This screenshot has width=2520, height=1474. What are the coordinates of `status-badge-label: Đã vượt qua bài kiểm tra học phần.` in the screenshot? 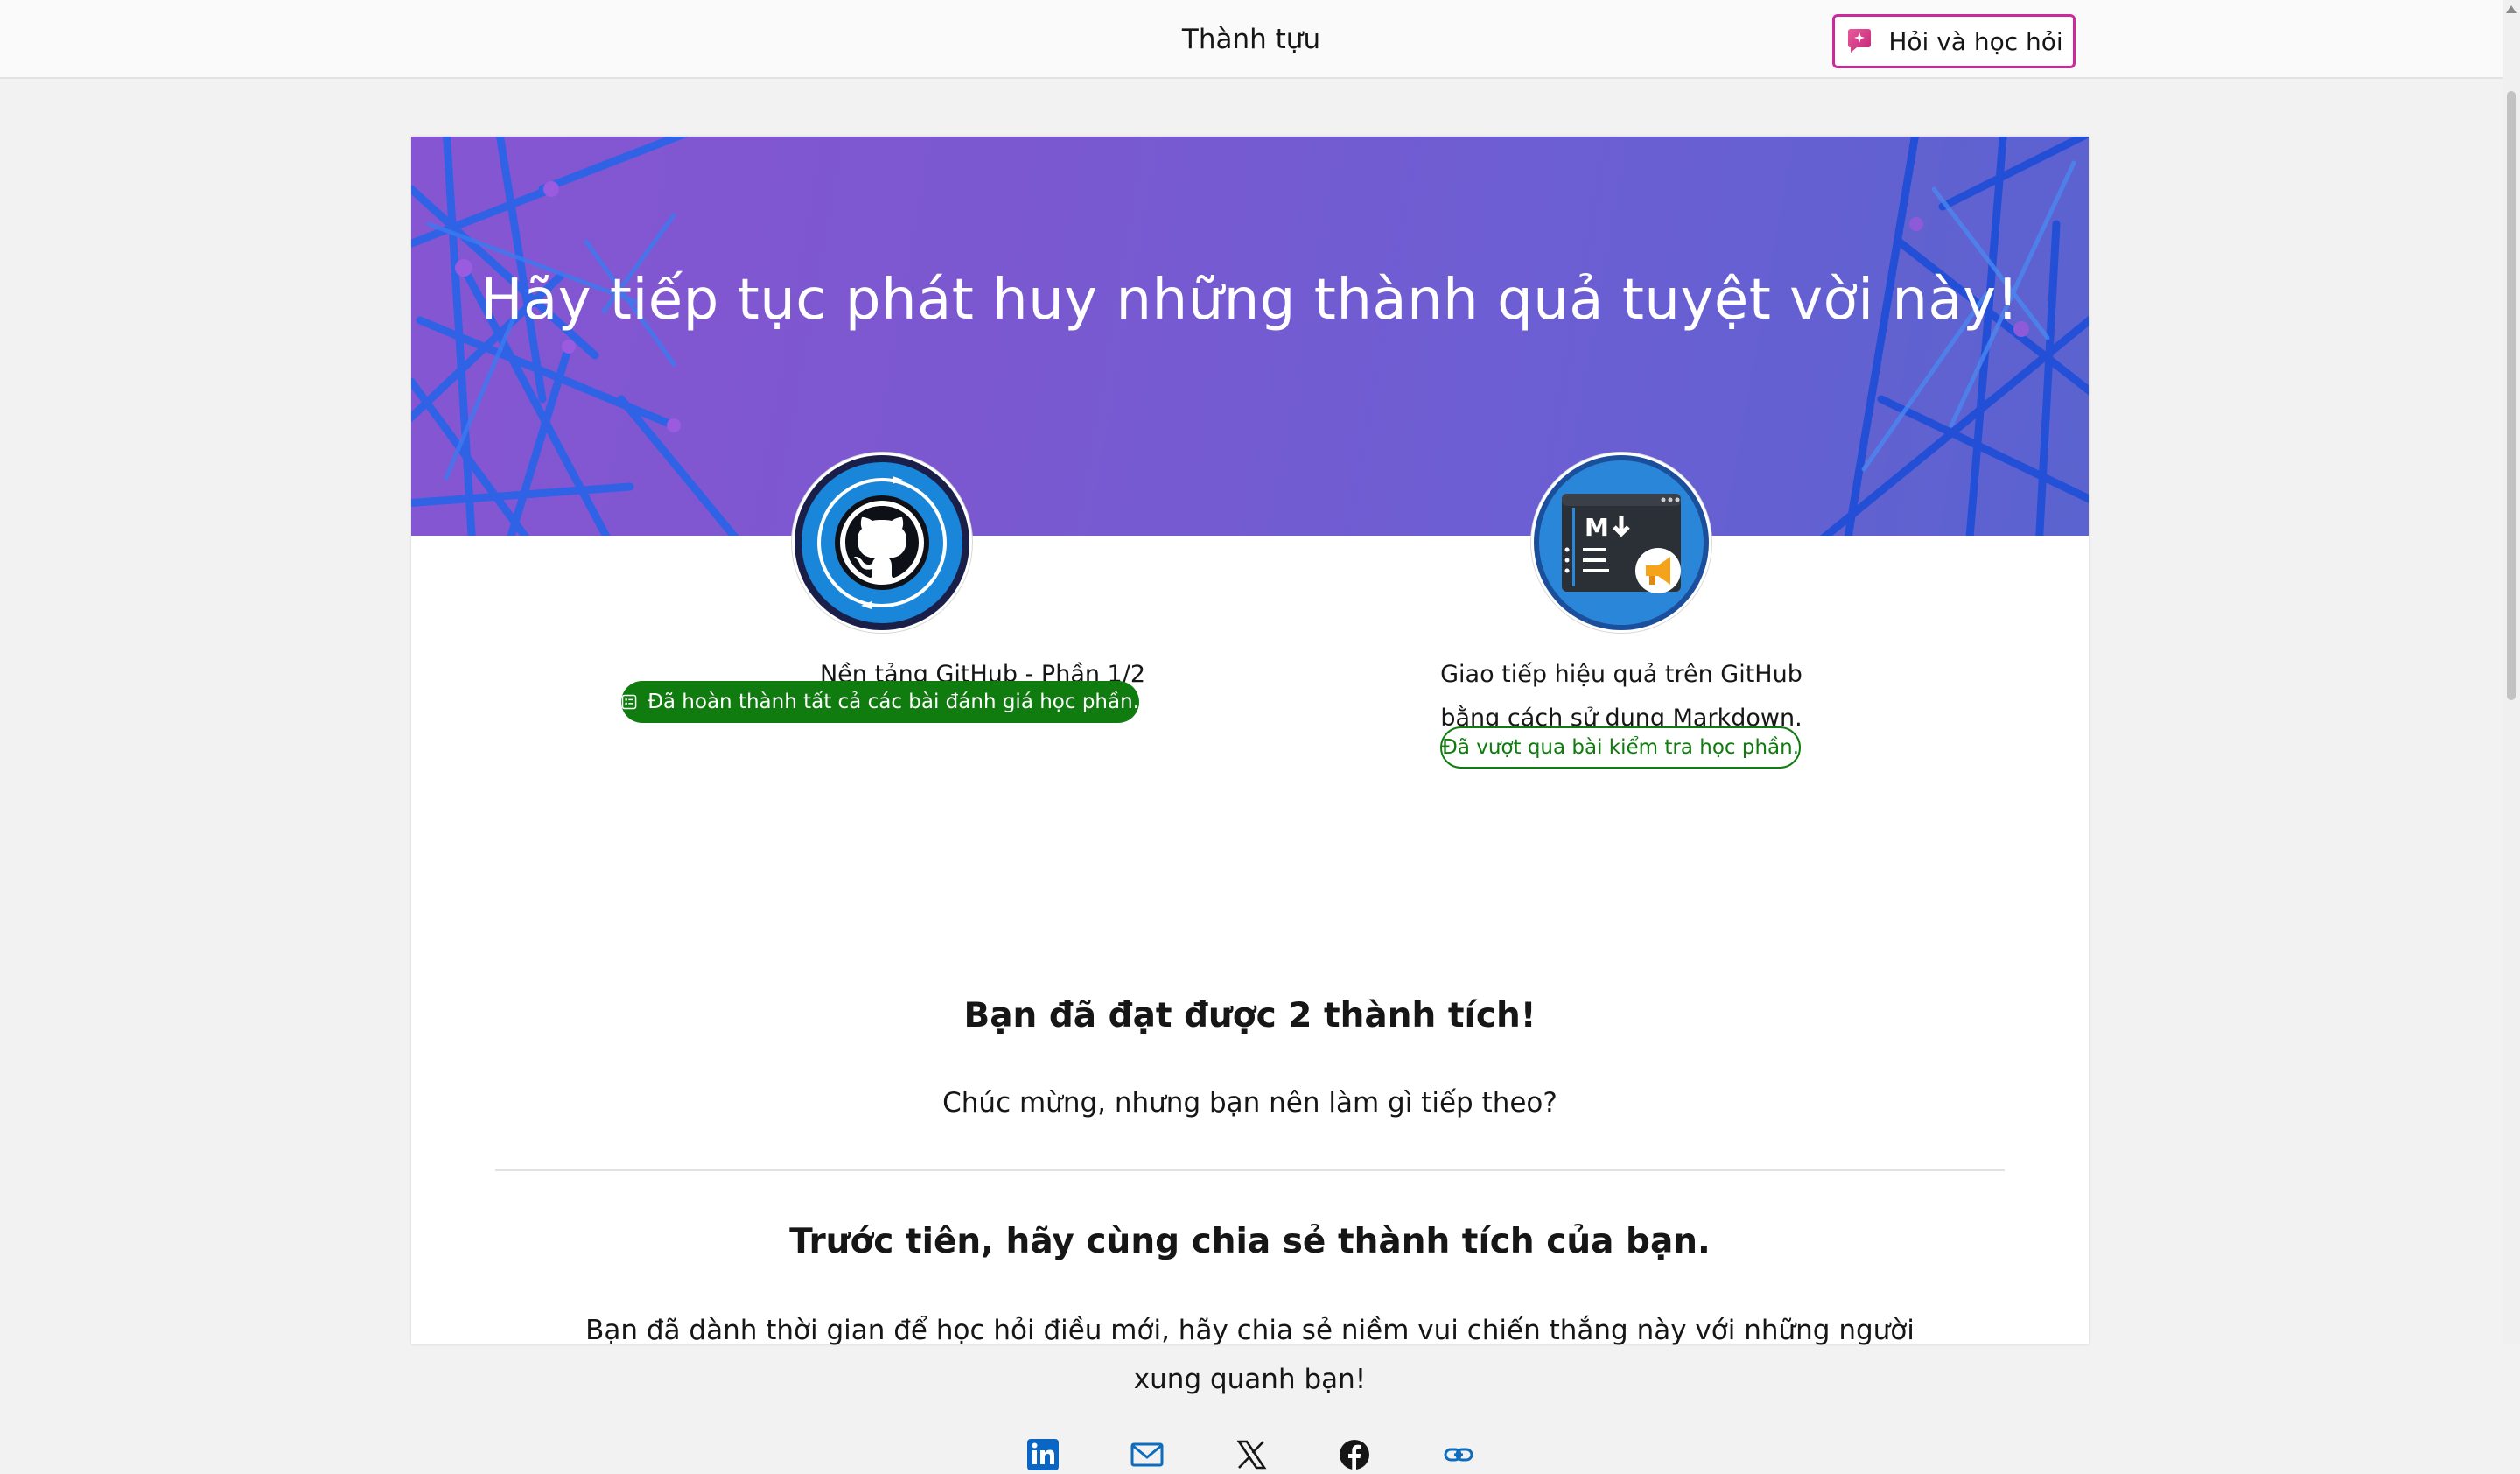 It's located at (1621, 747).